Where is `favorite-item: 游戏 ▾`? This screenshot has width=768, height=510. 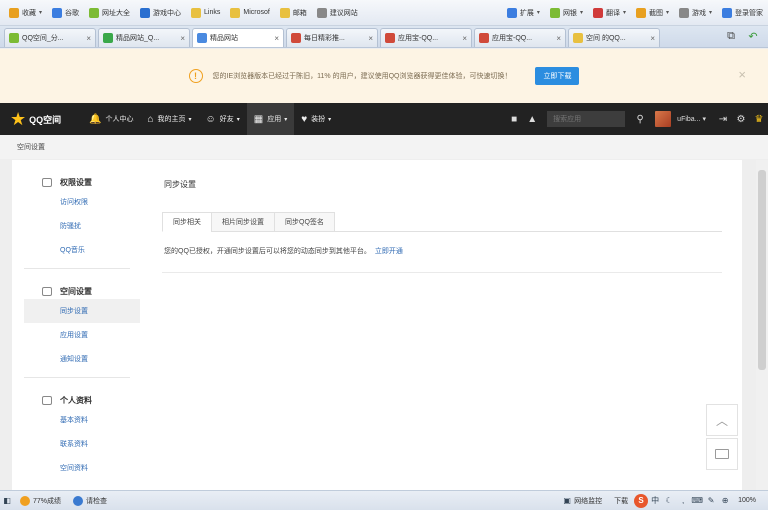
favorite-item: 游戏 ▾ is located at coordinates (695, 13).